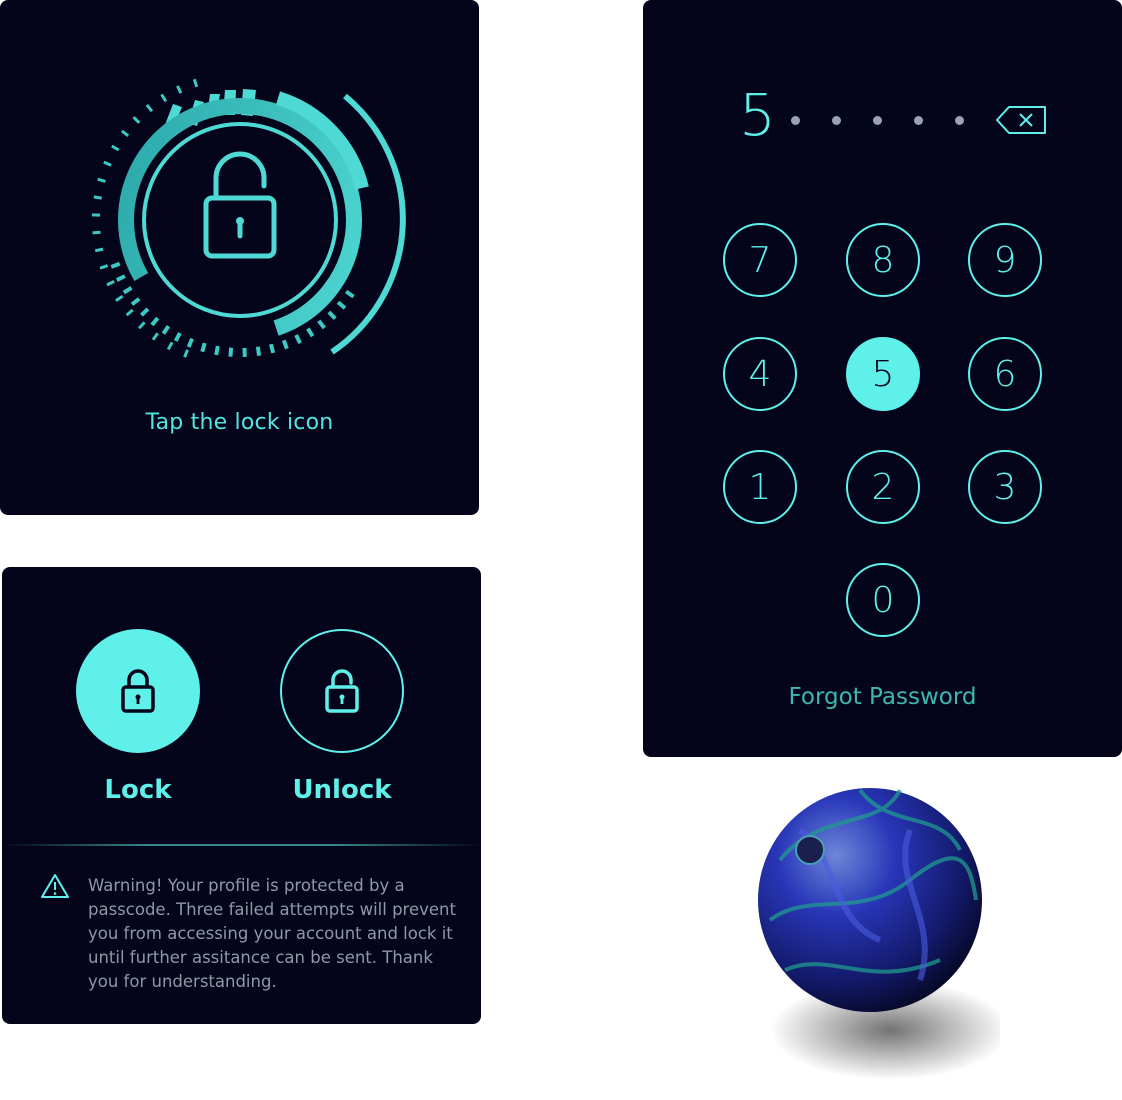  I want to click on lock-dial, so click(249, 218).